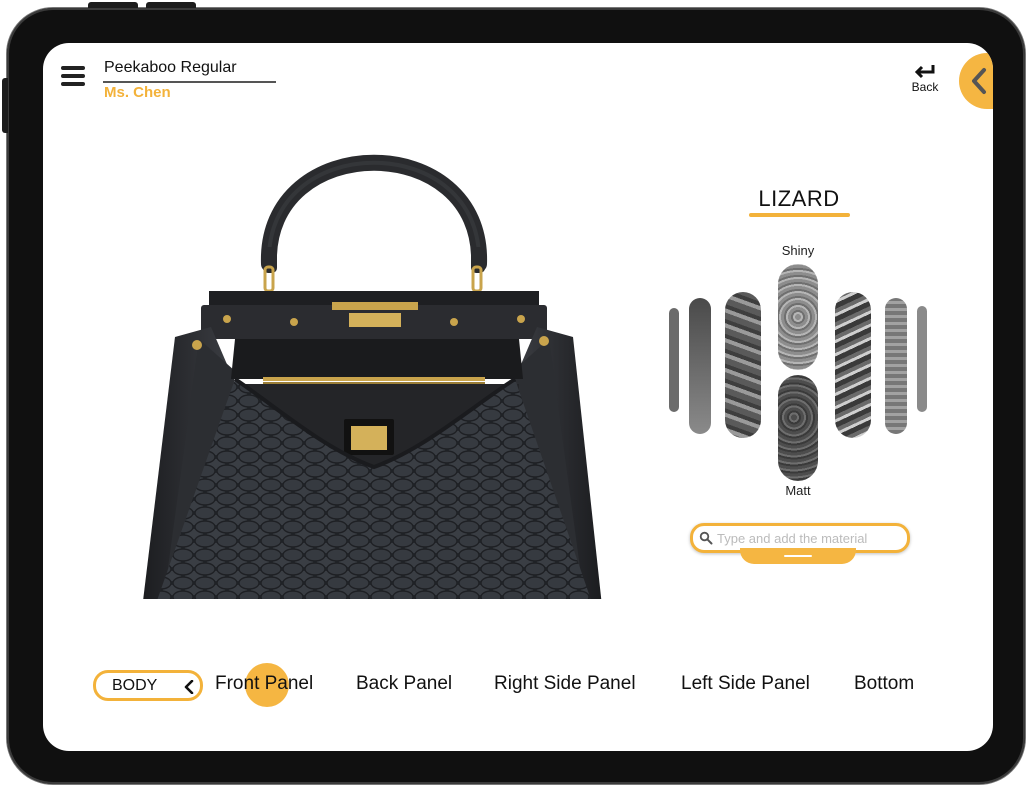  What do you see at coordinates (706, 538) in the screenshot?
I see `search-icon` at bounding box center [706, 538].